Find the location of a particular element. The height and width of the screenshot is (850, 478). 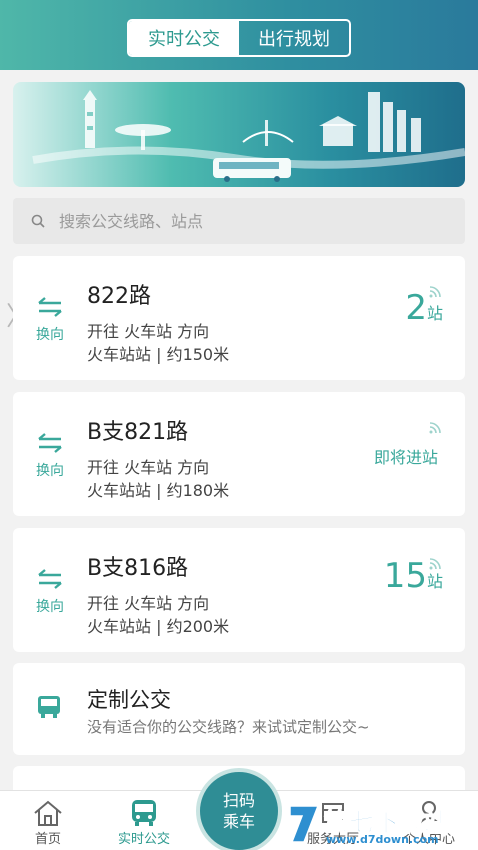

home-icon is located at coordinates (48, 813).